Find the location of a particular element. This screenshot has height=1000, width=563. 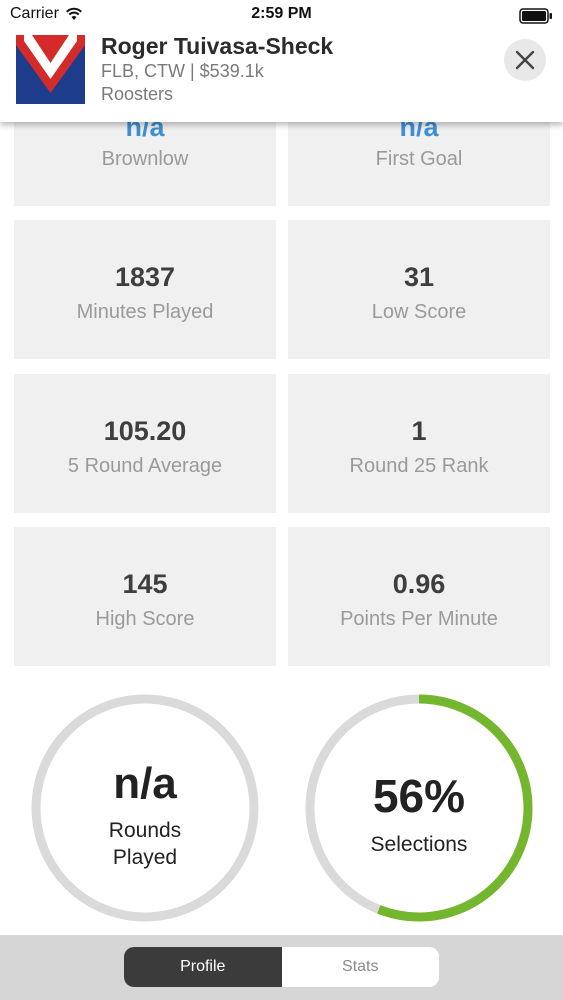

stat-card-low-score: 31 Low Score is located at coordinates (419, 289).